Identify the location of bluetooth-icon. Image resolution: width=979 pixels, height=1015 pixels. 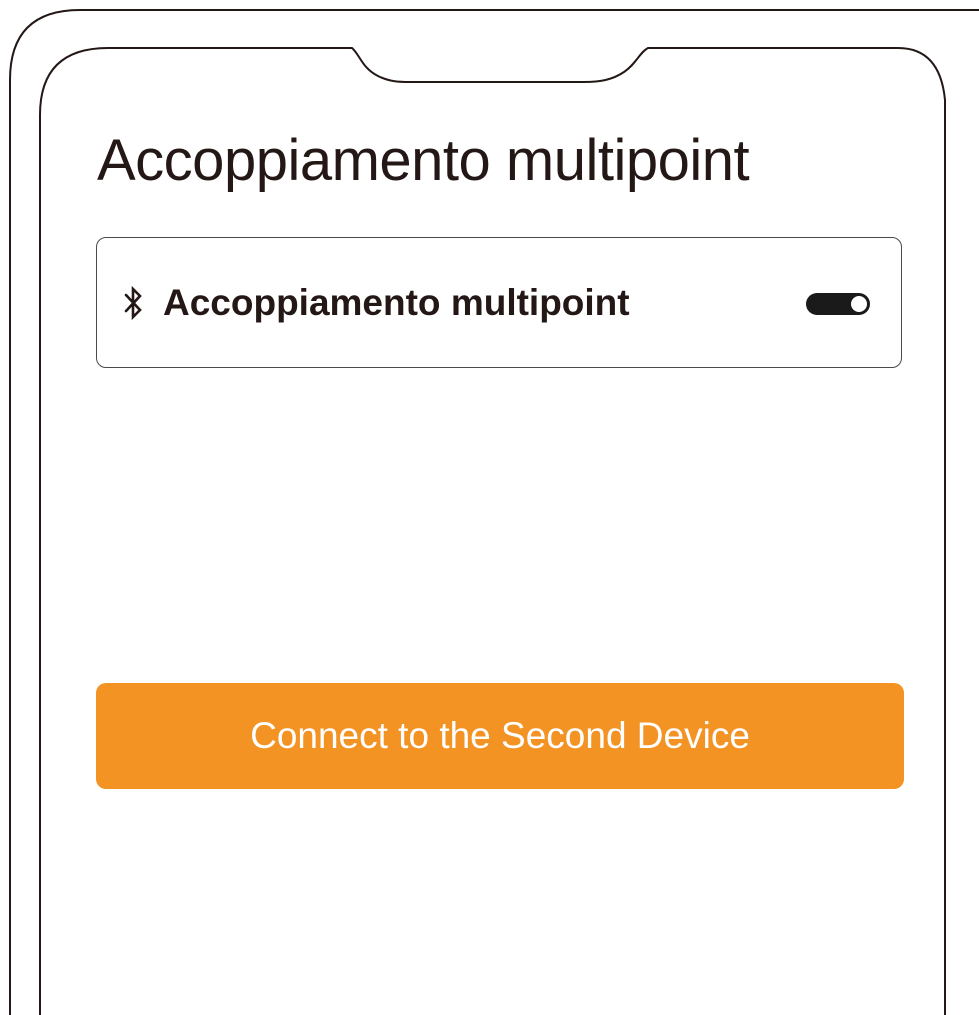
(133, 303).